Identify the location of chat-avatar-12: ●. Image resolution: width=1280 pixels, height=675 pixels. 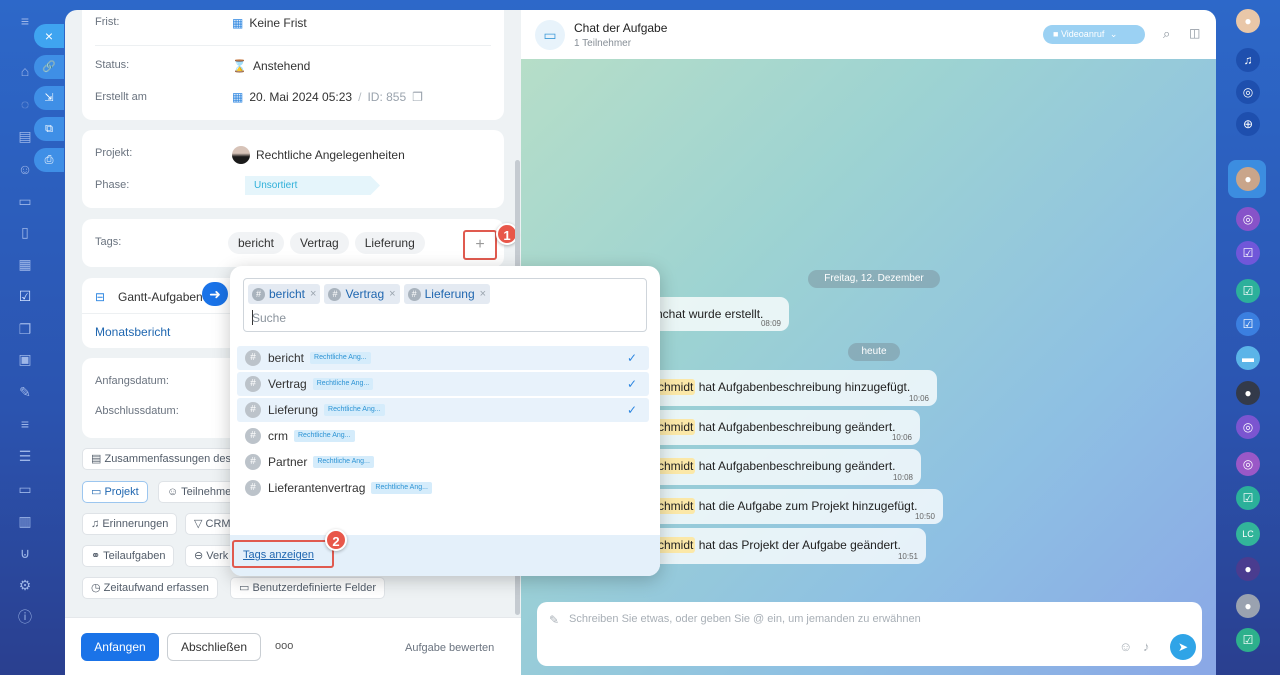
(1248, 606).